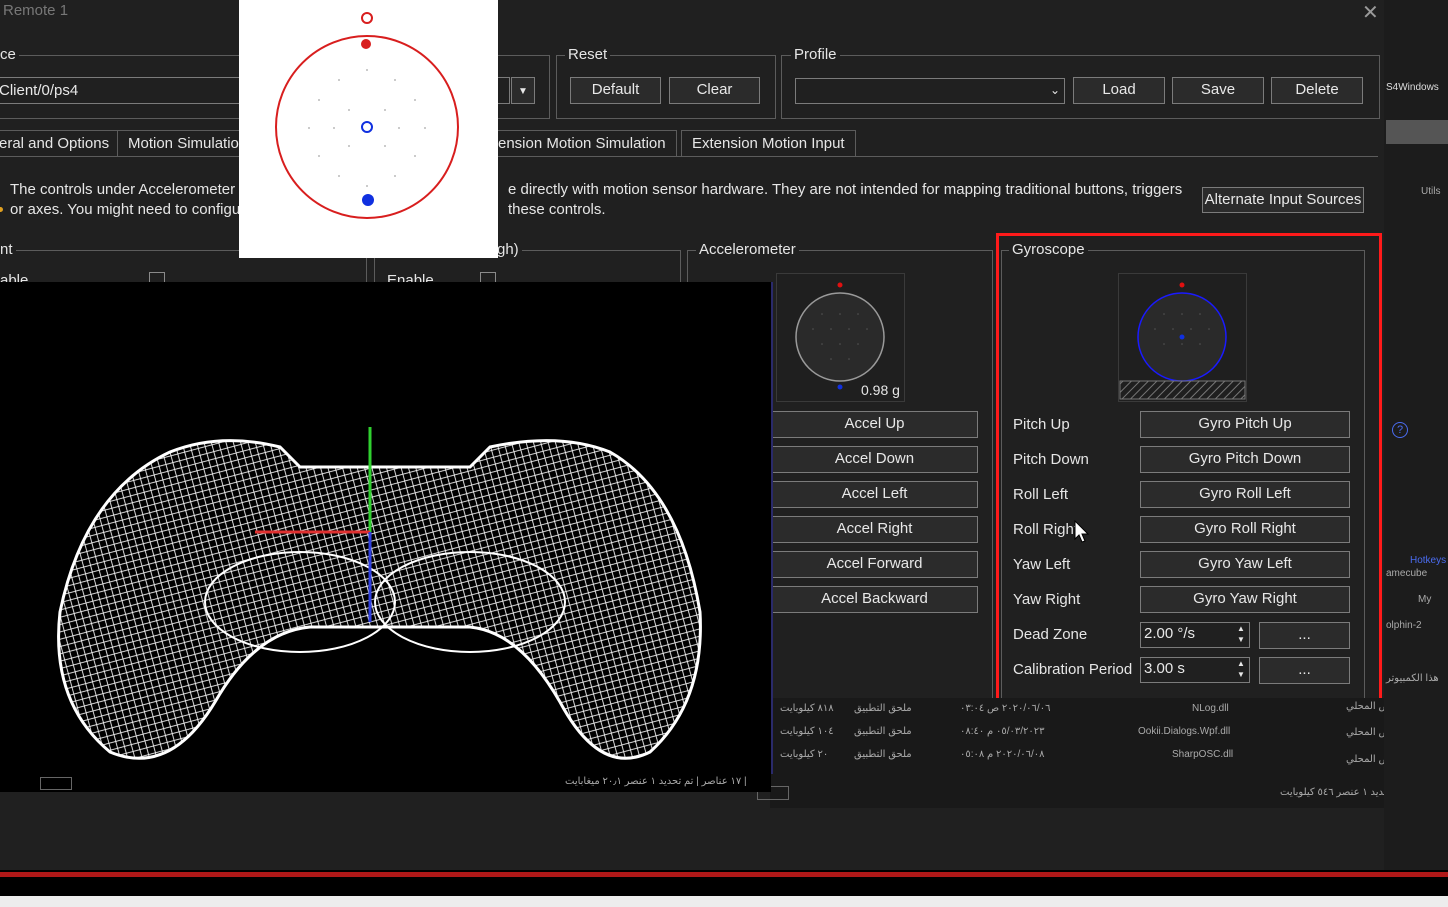 This screenshot has height=907, width=1448. Describe the element at coordinates (1400, 430) in the screenshot. I see `help-icon: ?` at that location.